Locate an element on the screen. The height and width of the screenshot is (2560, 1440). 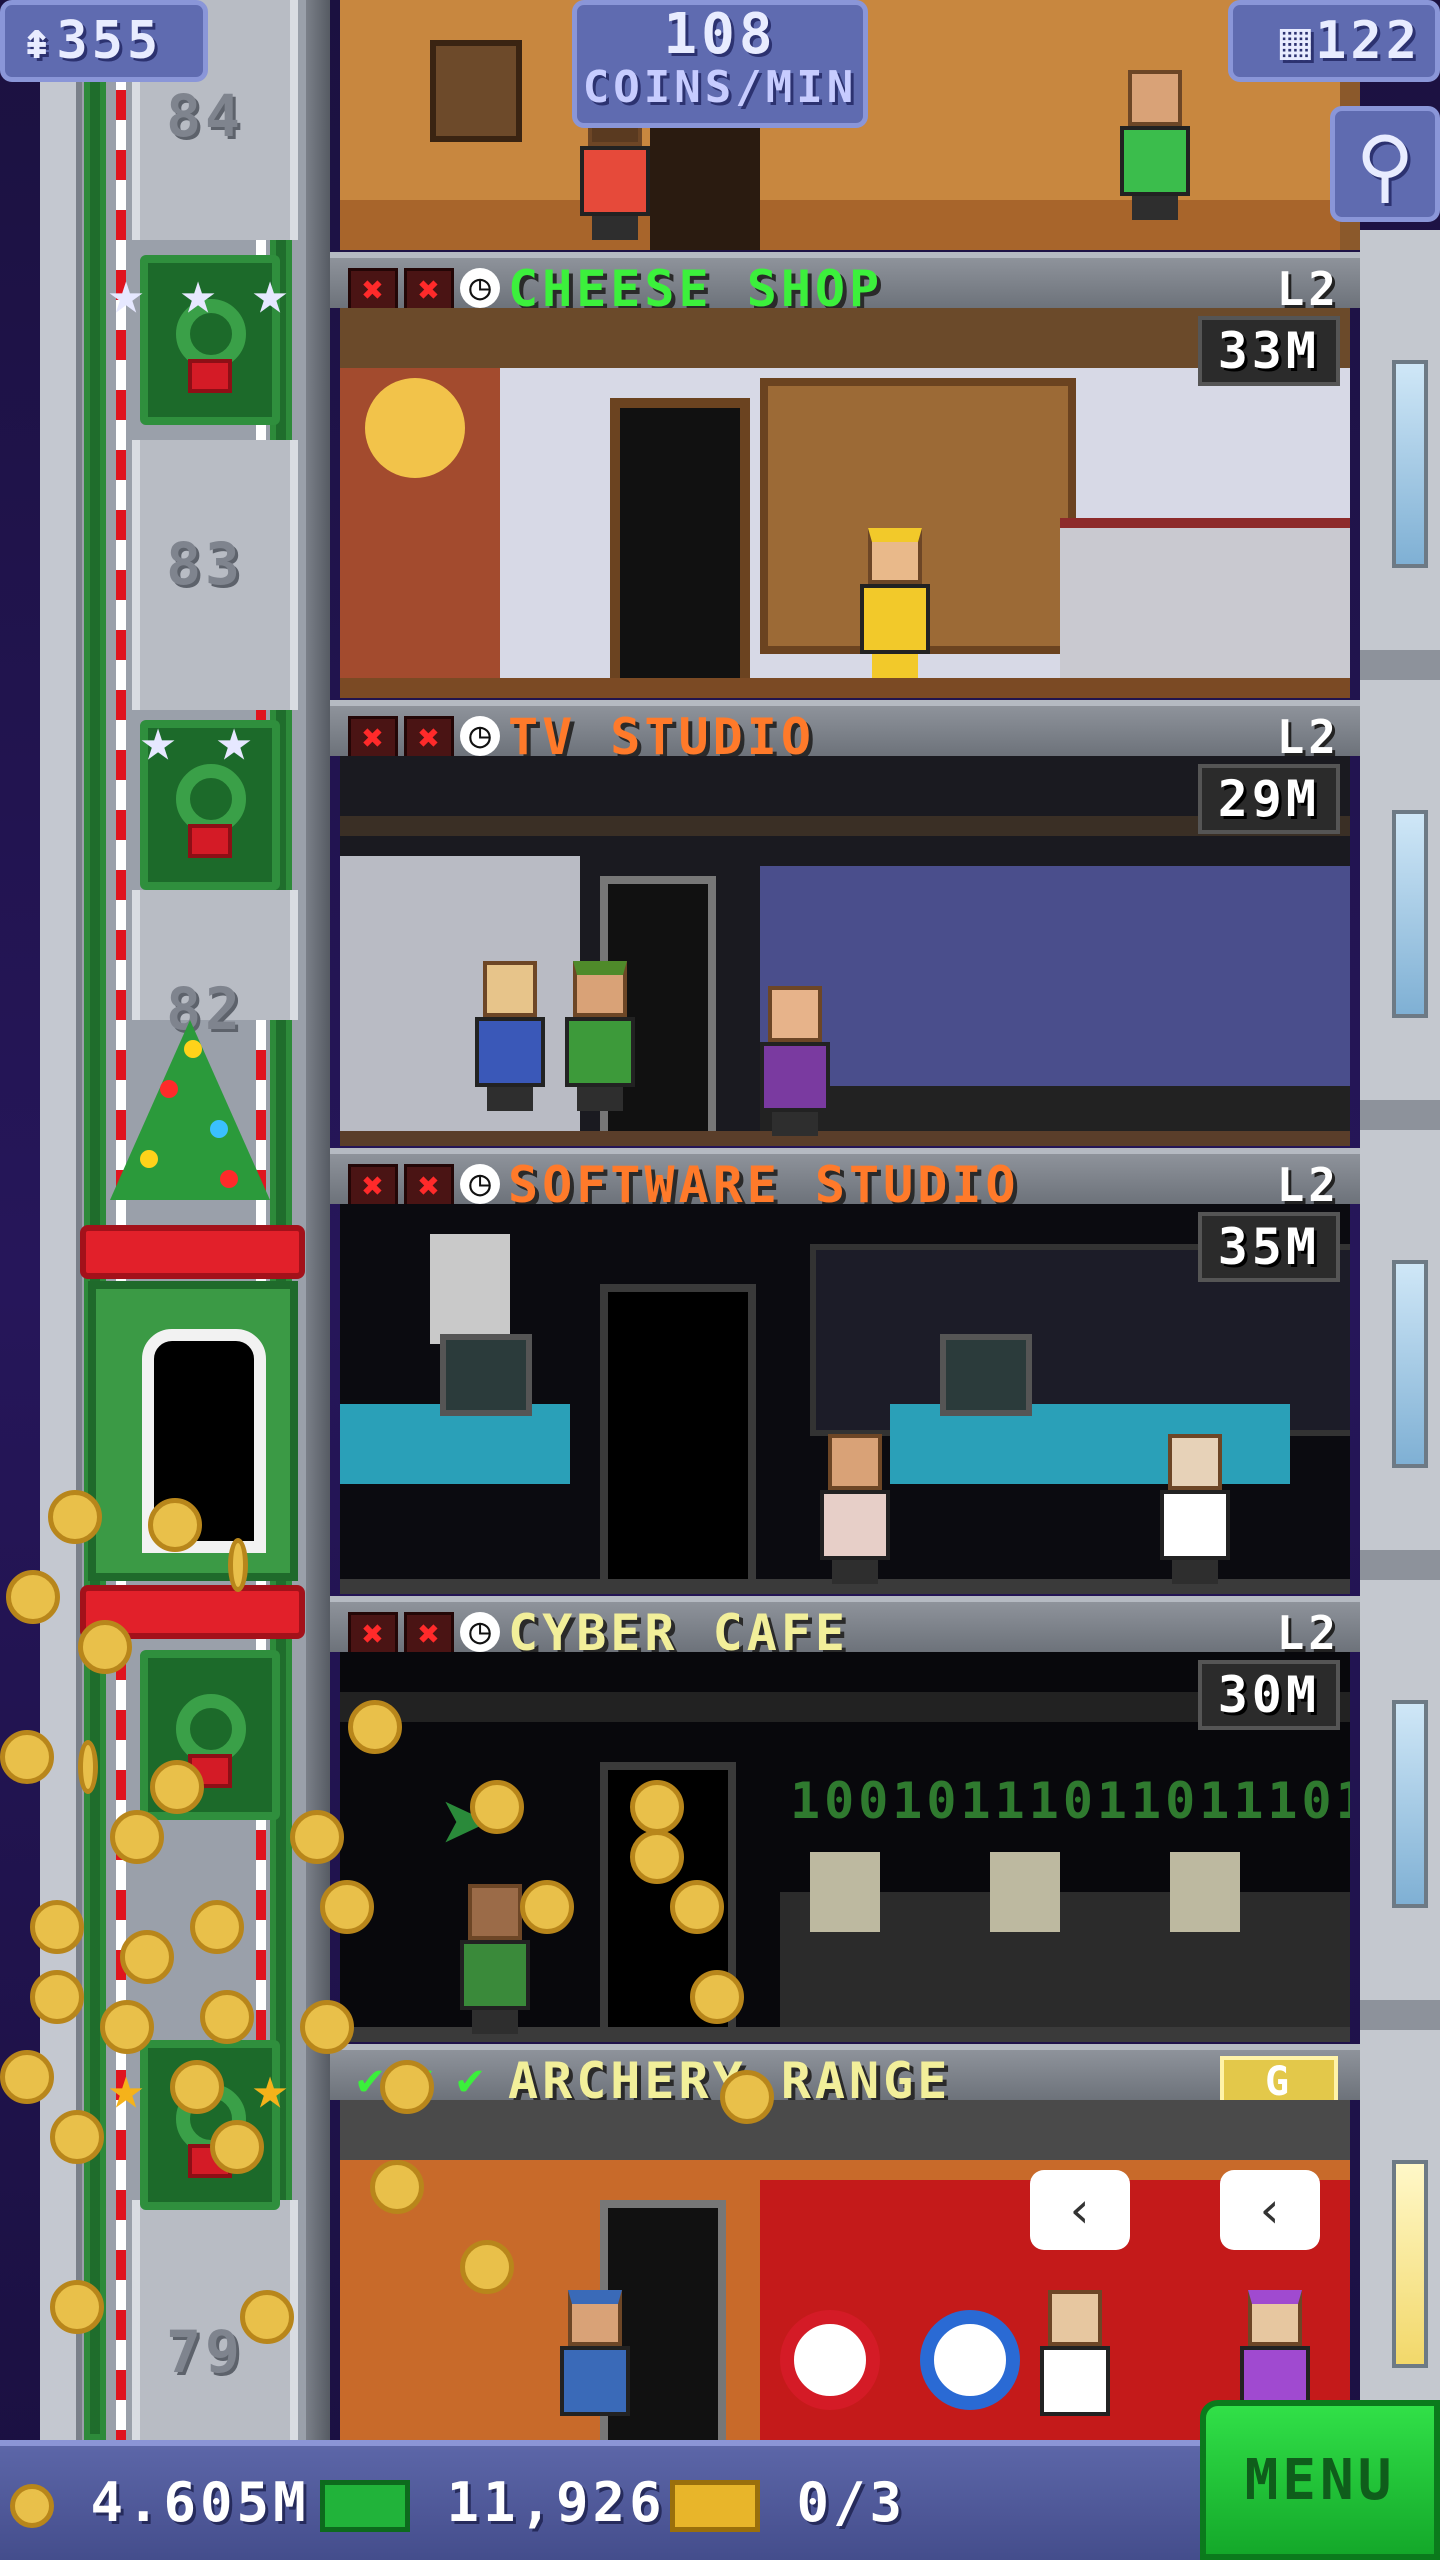
floor-header-bar: ✖ ✖ ◷ CHEESE SHOP L2 is located at coordinates (845, 285).